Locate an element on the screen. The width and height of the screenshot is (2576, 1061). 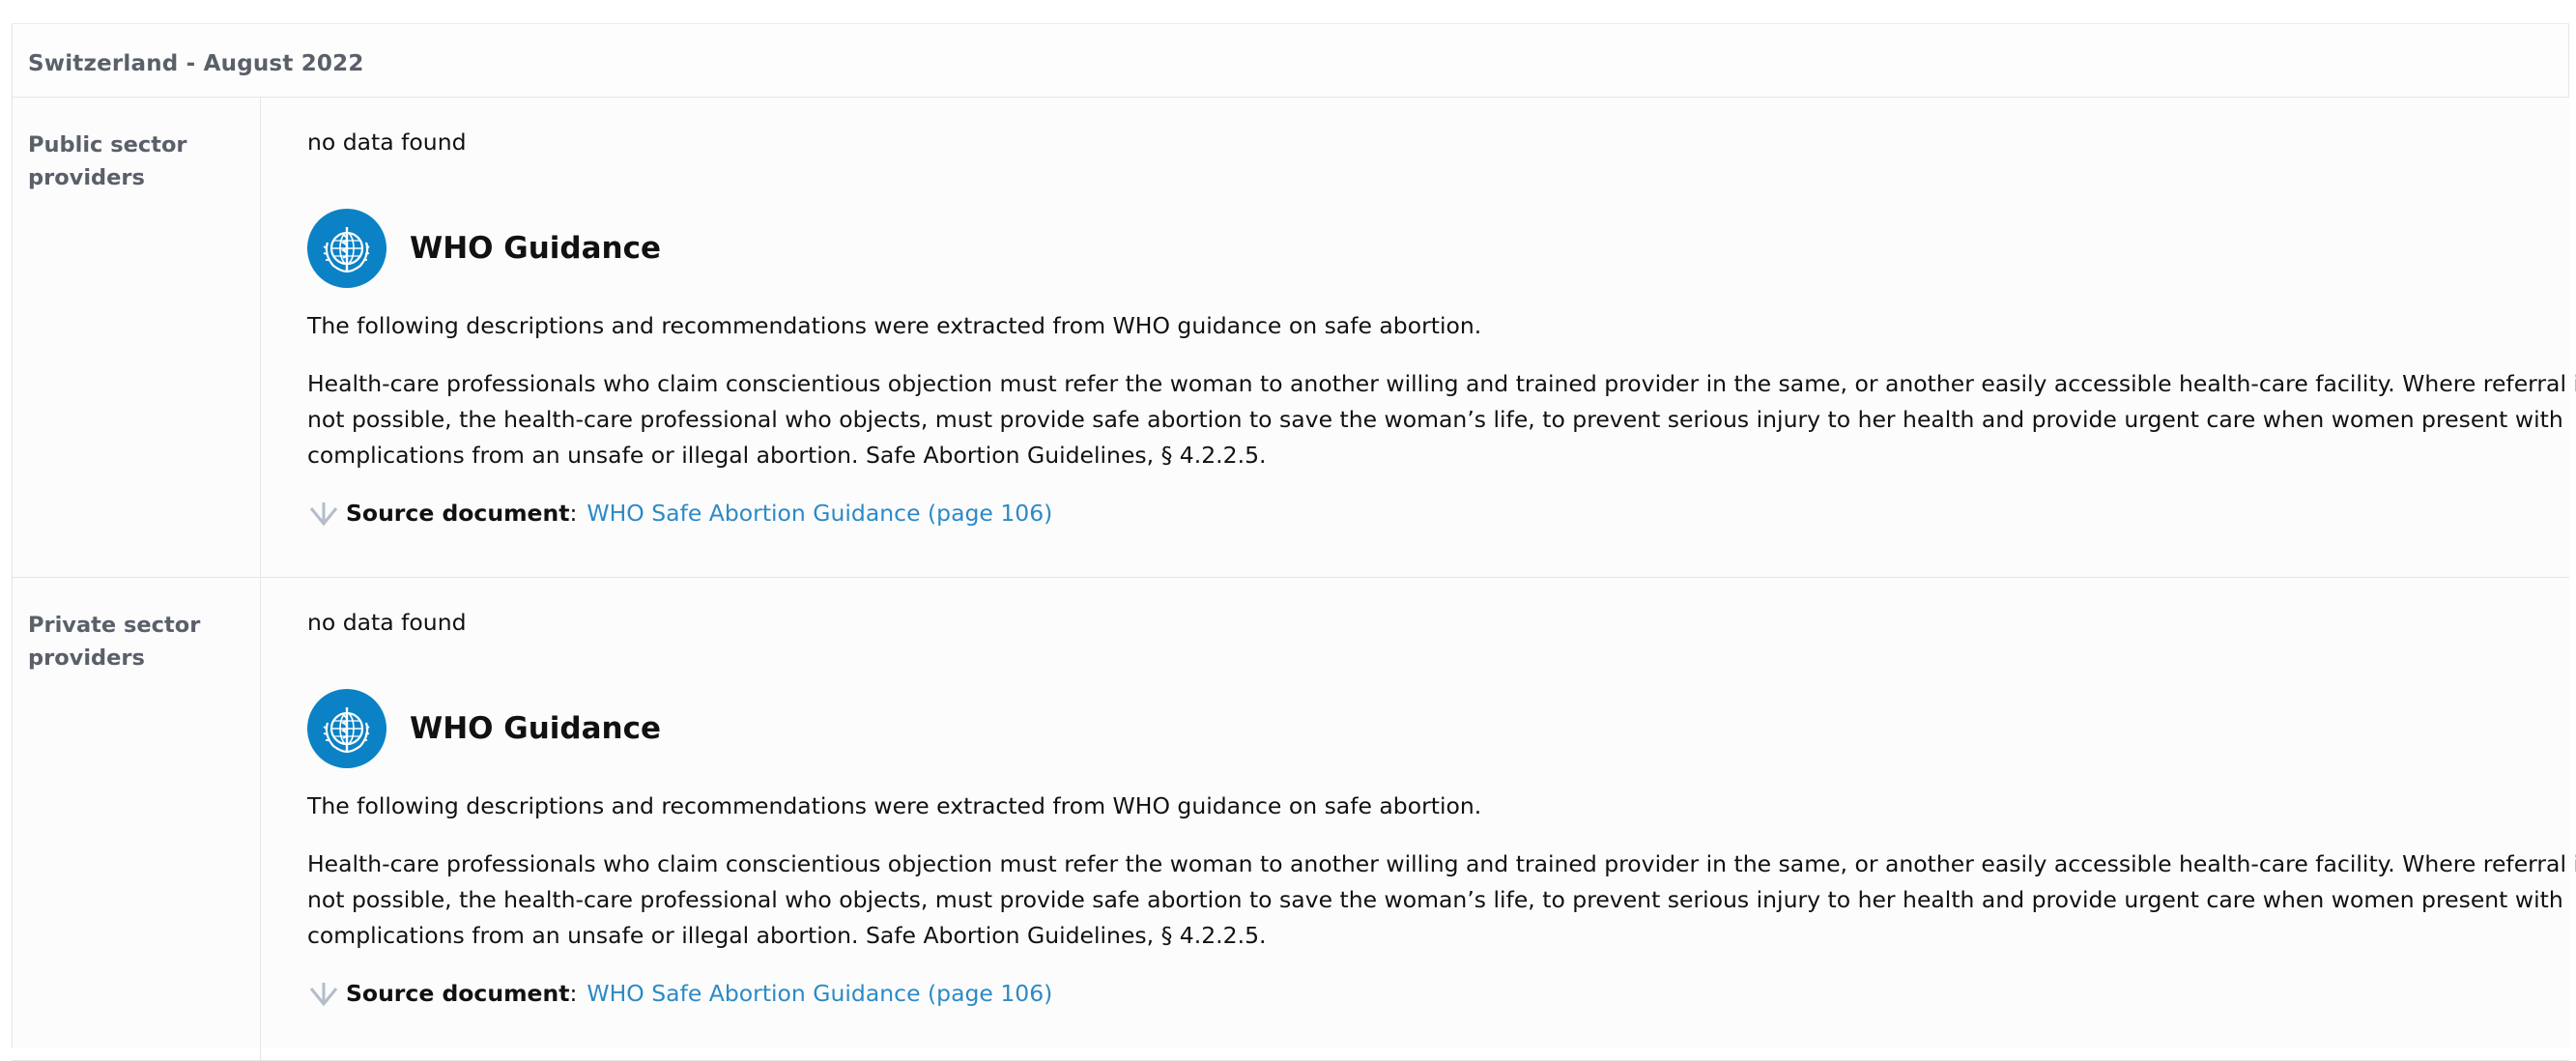
row-label-public-sector: Public sector providers is located at coordinates (137, 337).